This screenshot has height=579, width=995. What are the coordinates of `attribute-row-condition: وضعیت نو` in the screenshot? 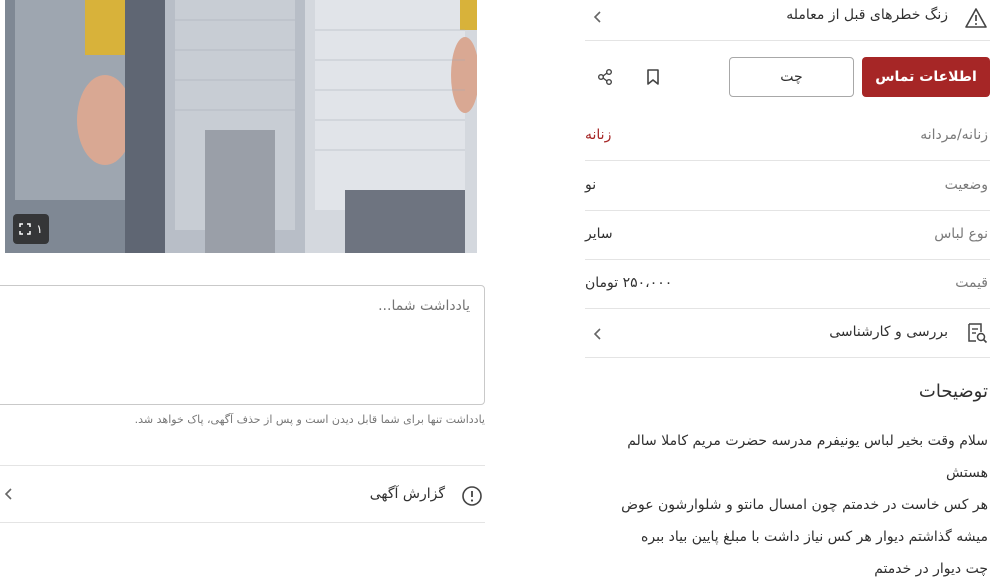 It's located at (787, 186).